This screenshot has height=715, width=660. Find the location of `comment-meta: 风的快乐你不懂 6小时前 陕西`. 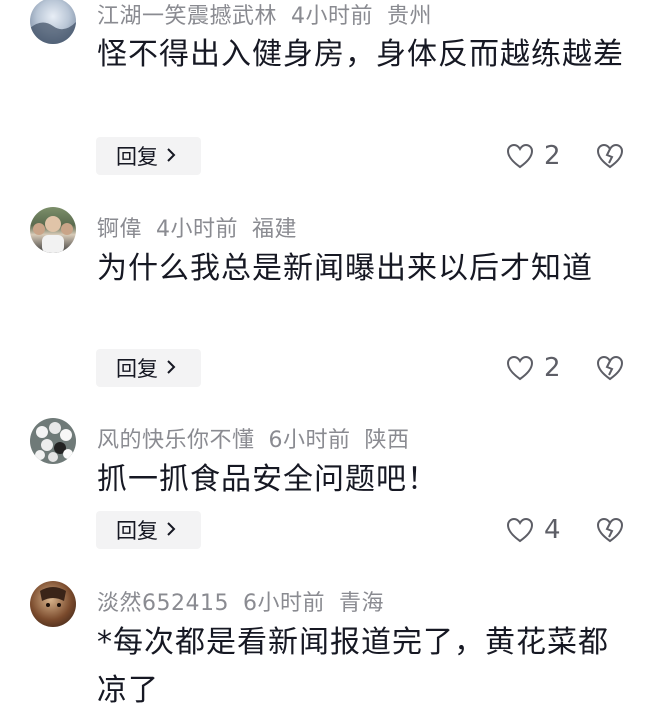

comment-meta: 风的快乐你不懂 6小时前 陕西 is located at coordinates (260, 438).